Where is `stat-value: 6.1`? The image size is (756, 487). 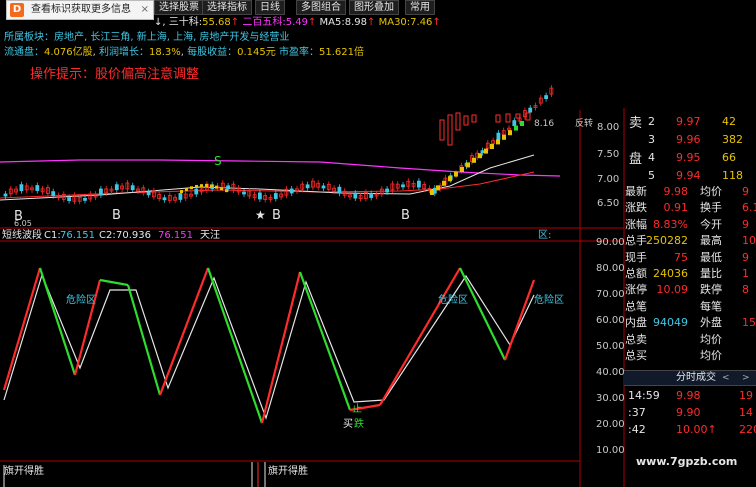
stat-value: 6.1 is located at coordinates (749, 208).